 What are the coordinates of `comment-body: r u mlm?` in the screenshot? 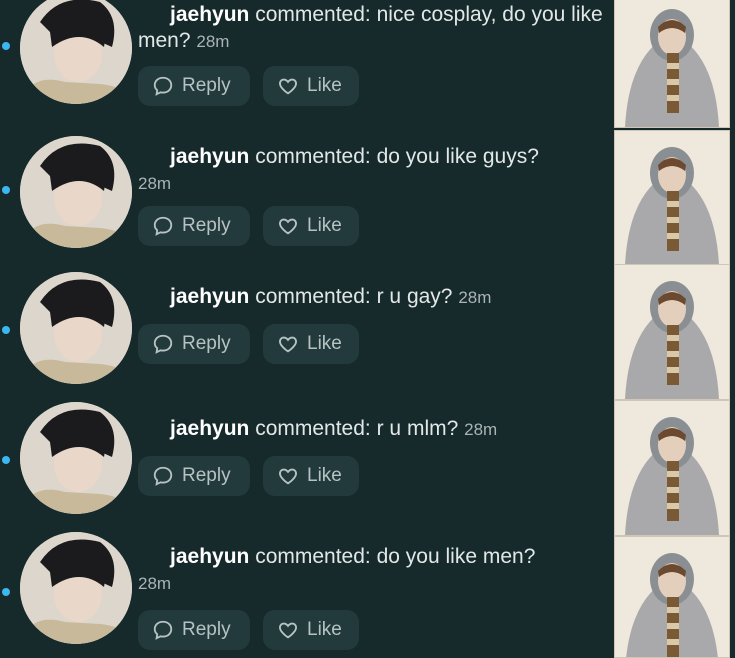 It's located at (417, 428).